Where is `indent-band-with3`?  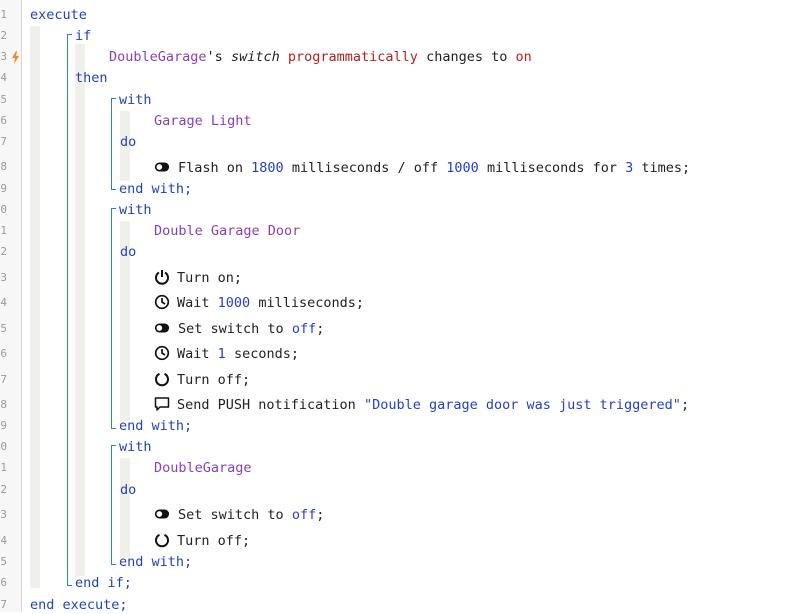 indent-band-with3 is located at coordinates (125, 508).